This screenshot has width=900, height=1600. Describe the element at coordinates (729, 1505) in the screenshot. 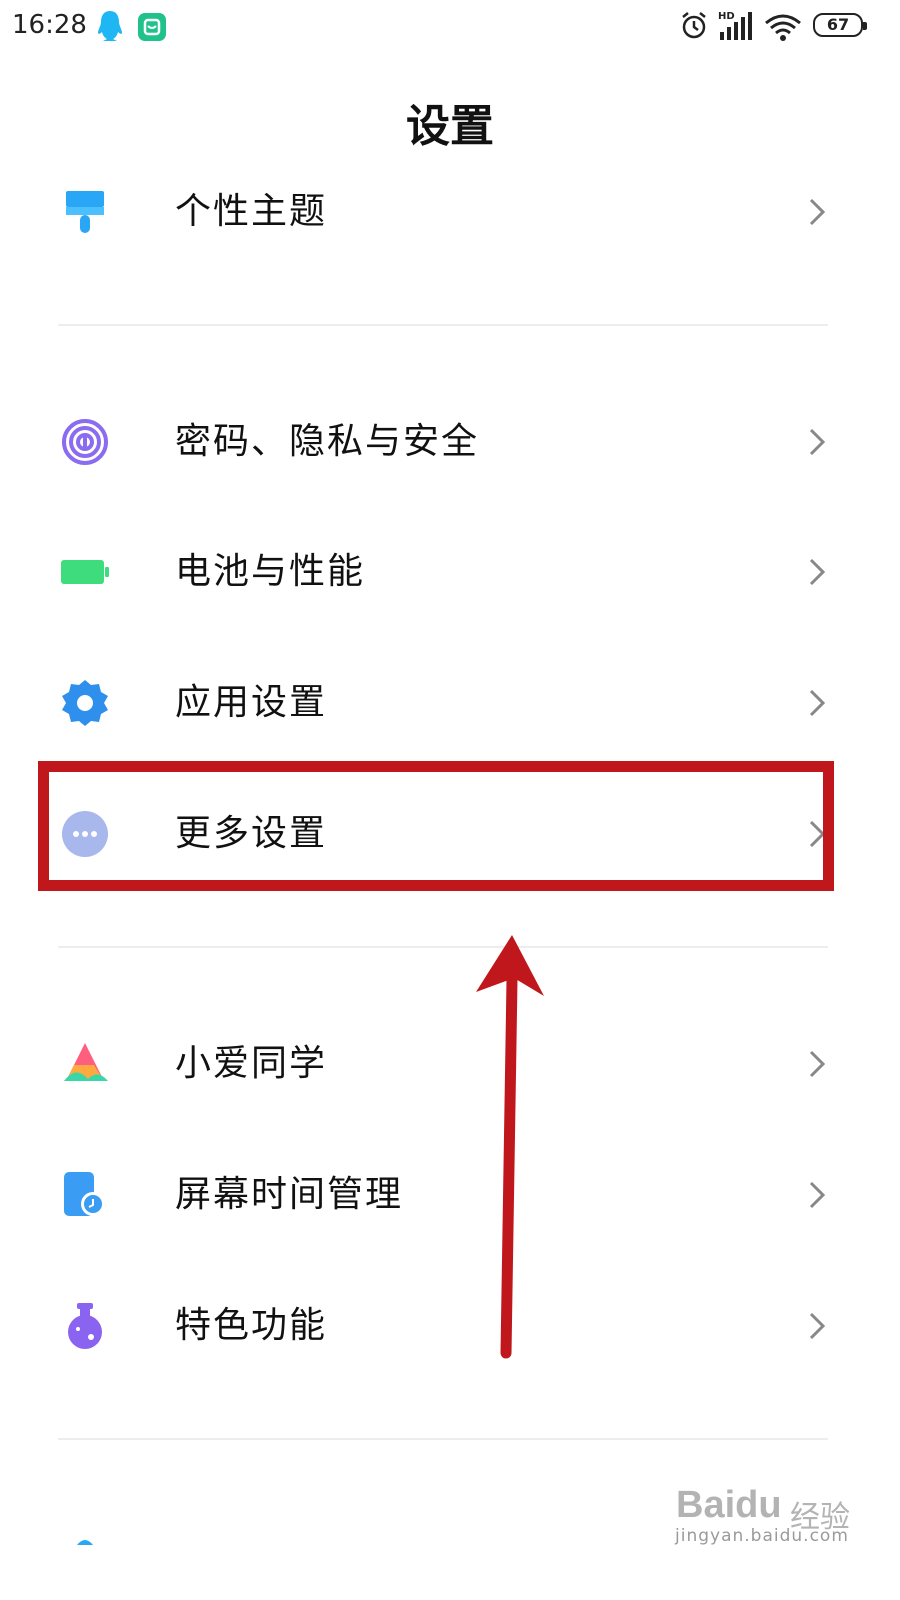

I see `watermark-brand: Baidu` at that location.